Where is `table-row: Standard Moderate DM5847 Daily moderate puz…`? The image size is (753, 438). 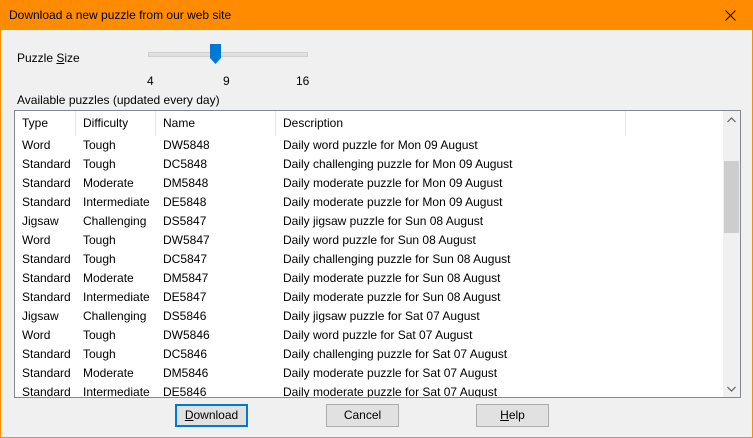 table-row: Standard Moderate DM5847 Daily moderate puz… is located at coordinates (369, 278).